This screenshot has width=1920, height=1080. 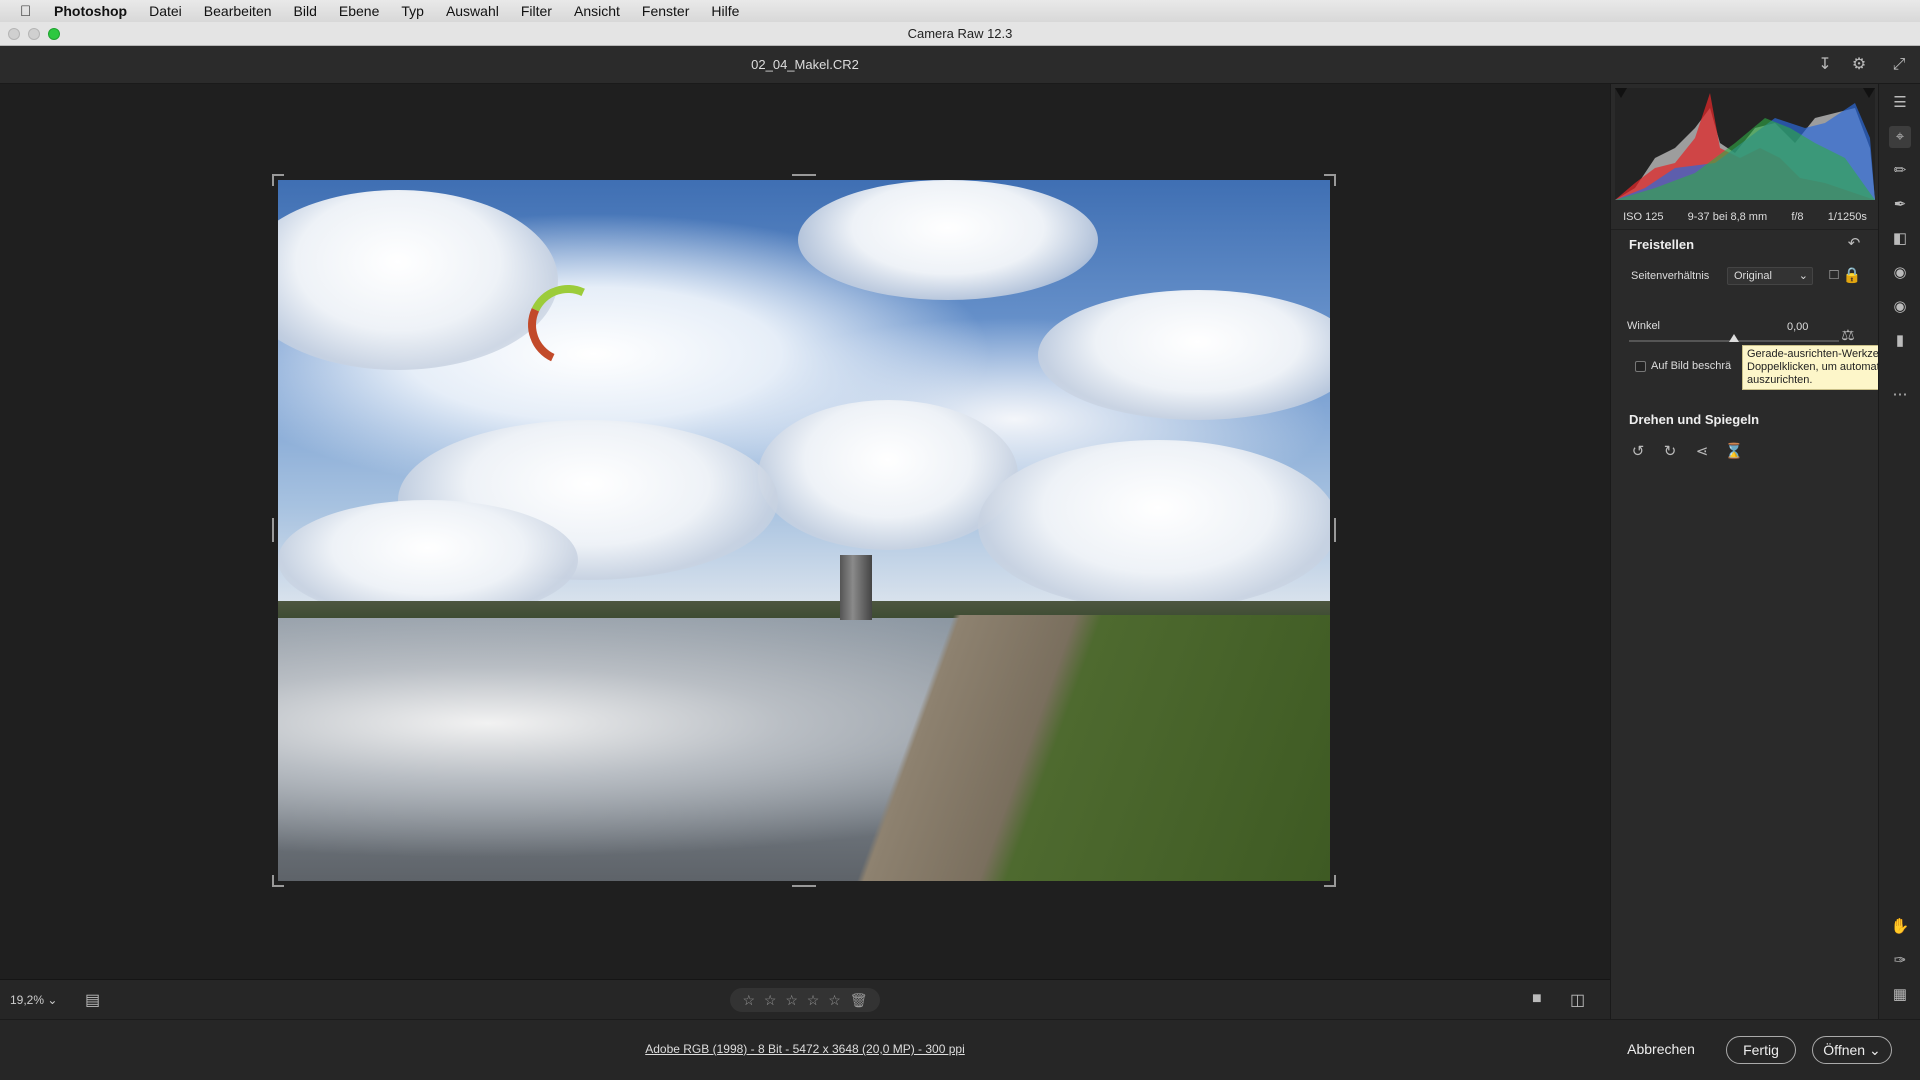 I want to click on cancel-button: Abbrechen, so click(x=1661, y=1050).